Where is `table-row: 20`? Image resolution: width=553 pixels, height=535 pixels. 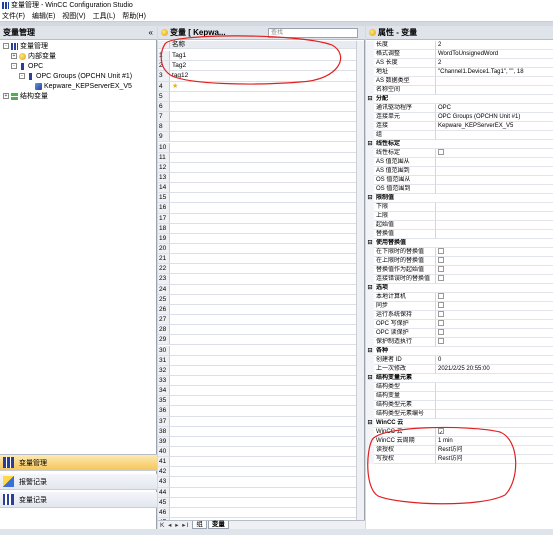 table-row: 20 is located at coordinates (257, 249).